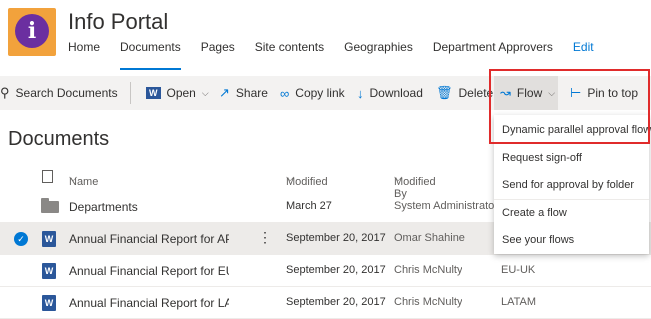  What do you see at coordinates (5, 92) in the screenshot?
I see `search-icon: ⚲` at bounding box center [5, 92].